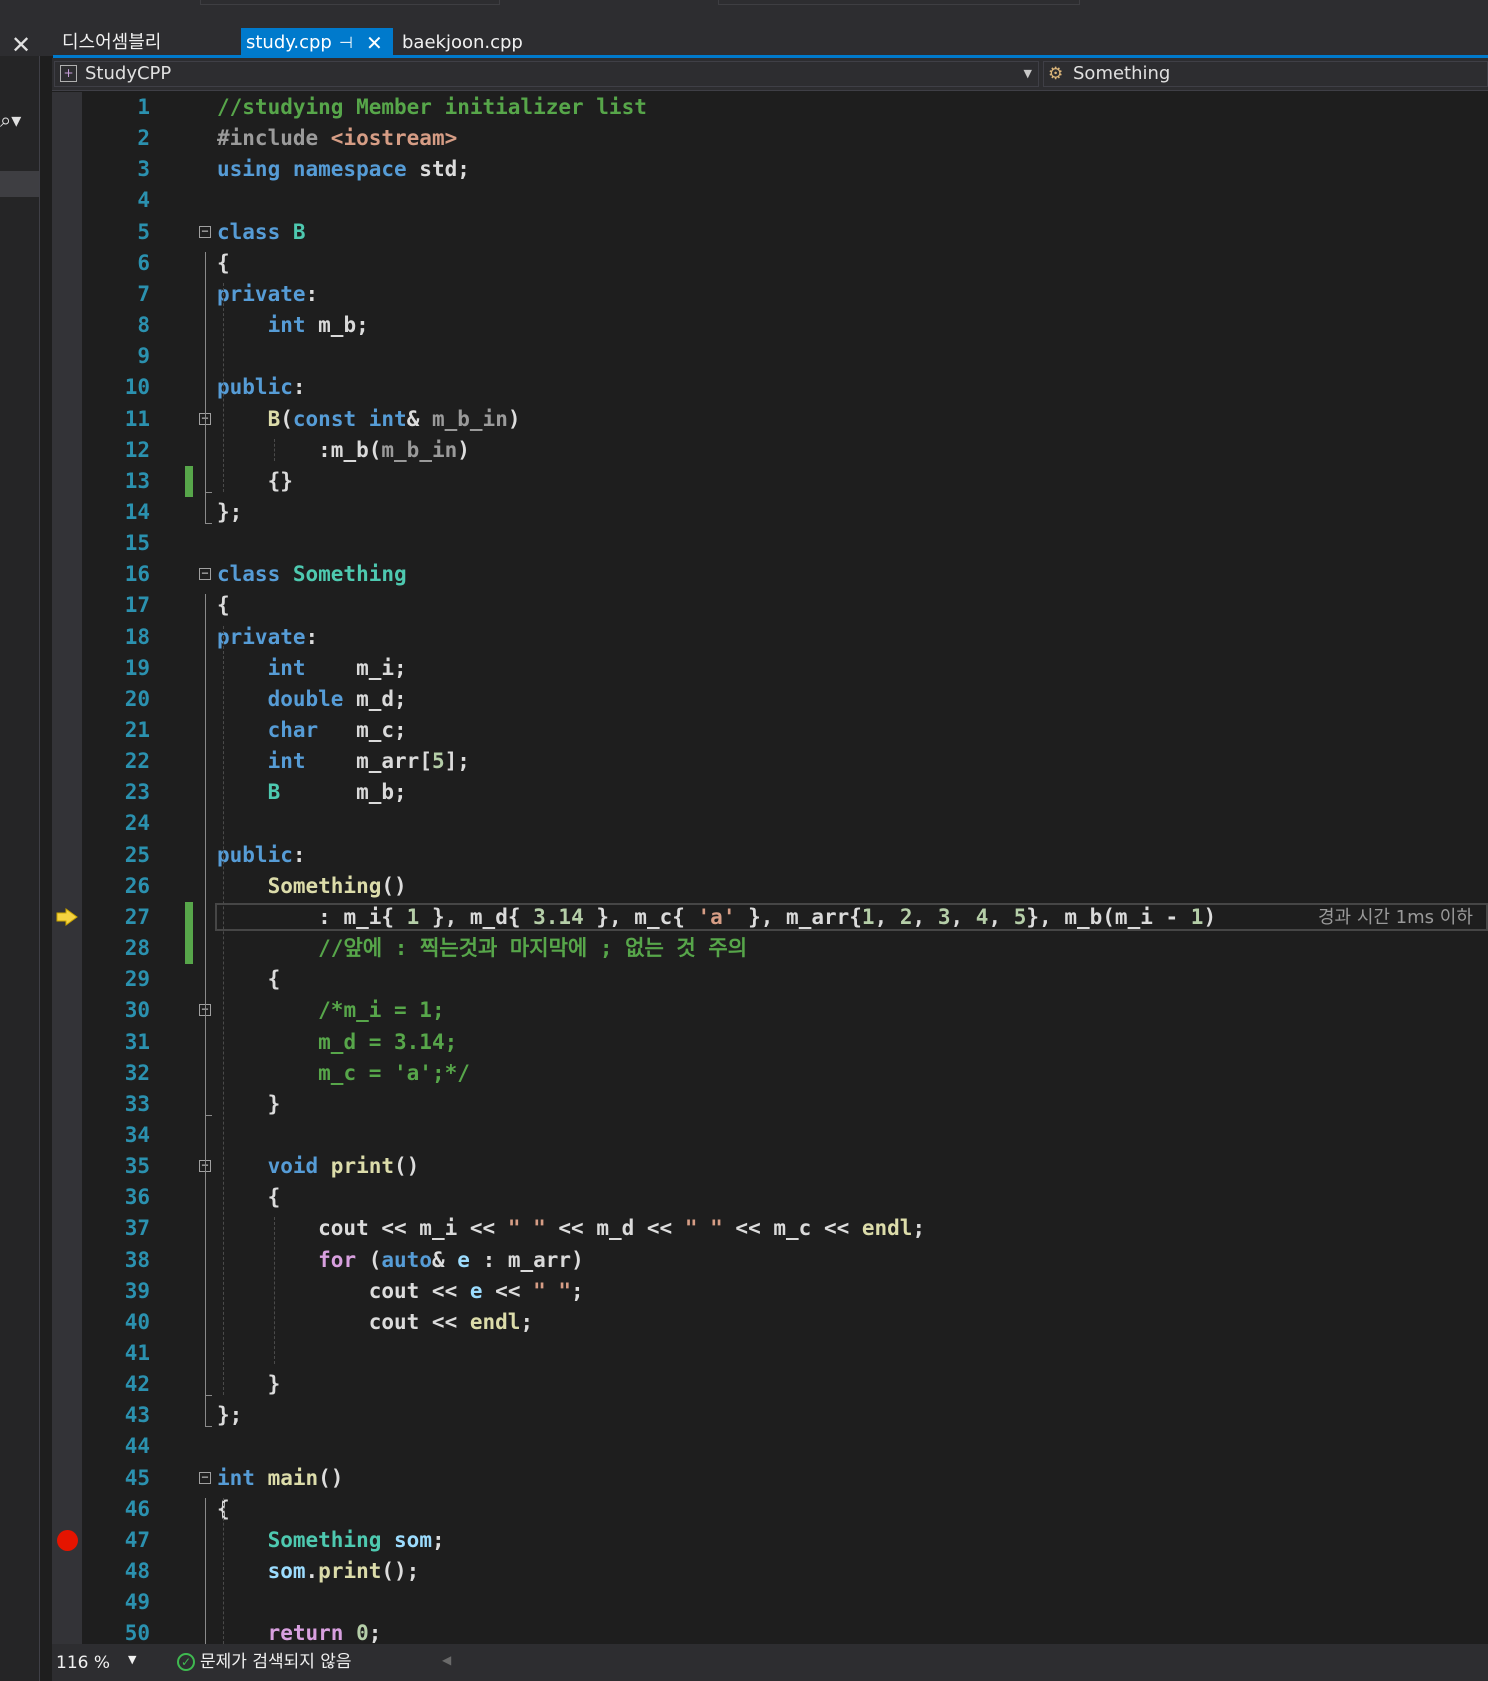 The width and height of the screenshot is (1488, 1681). What do you see at coordinates (770, 823) in the screenshot?
I see `code-line: 24` at bounding box center [770, 823].